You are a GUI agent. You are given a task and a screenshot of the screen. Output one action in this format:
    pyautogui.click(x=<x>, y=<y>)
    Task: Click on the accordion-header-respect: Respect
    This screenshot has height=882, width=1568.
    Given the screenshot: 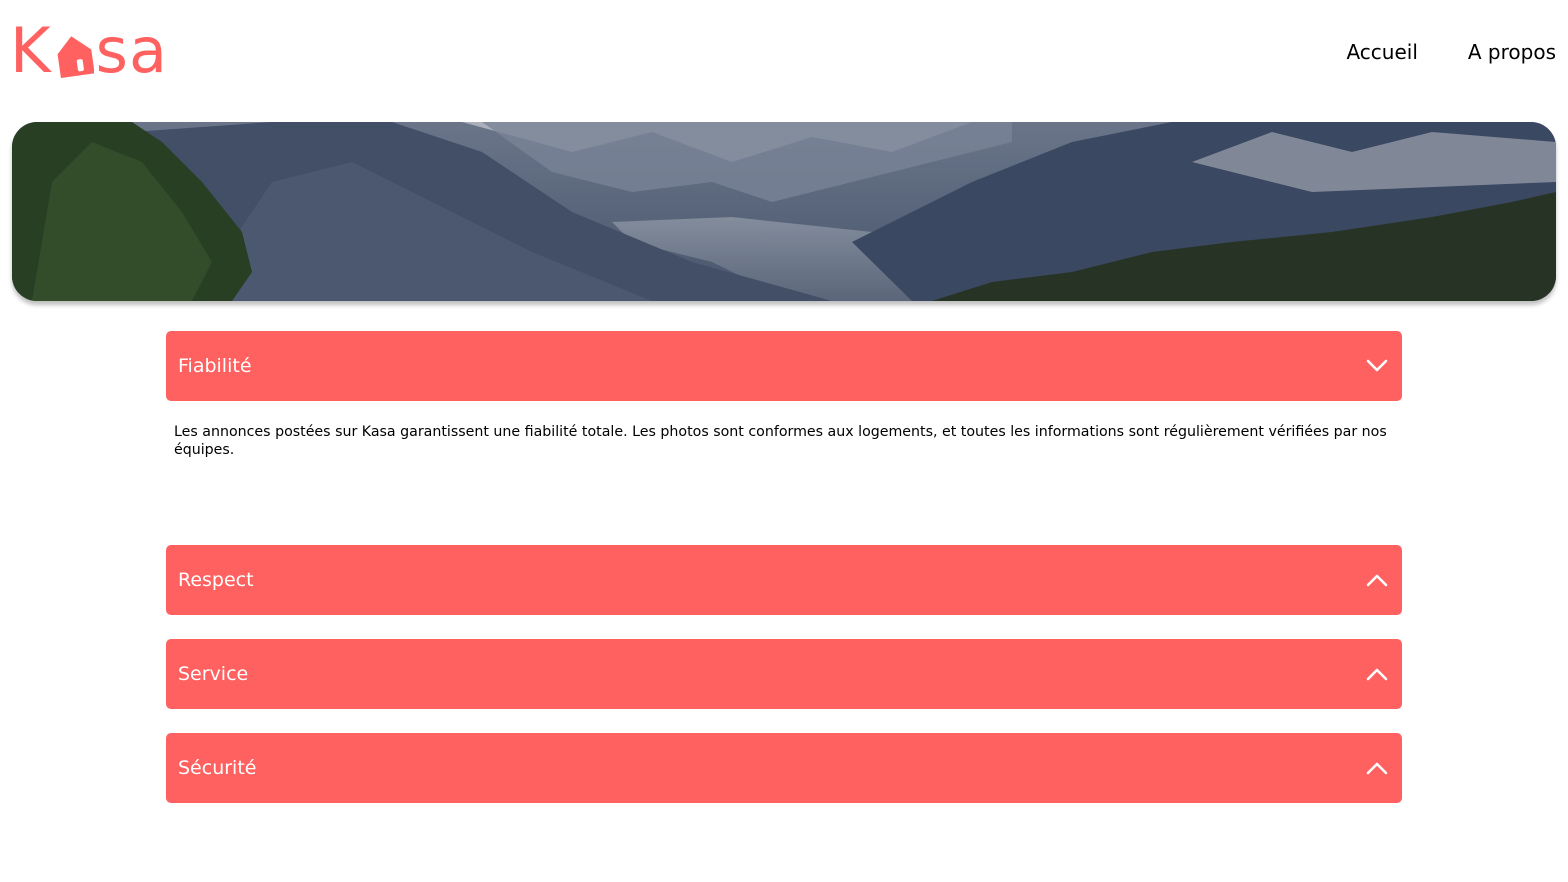 What is the action you would take?
    pyautogui.click(x=784, y=580)
    